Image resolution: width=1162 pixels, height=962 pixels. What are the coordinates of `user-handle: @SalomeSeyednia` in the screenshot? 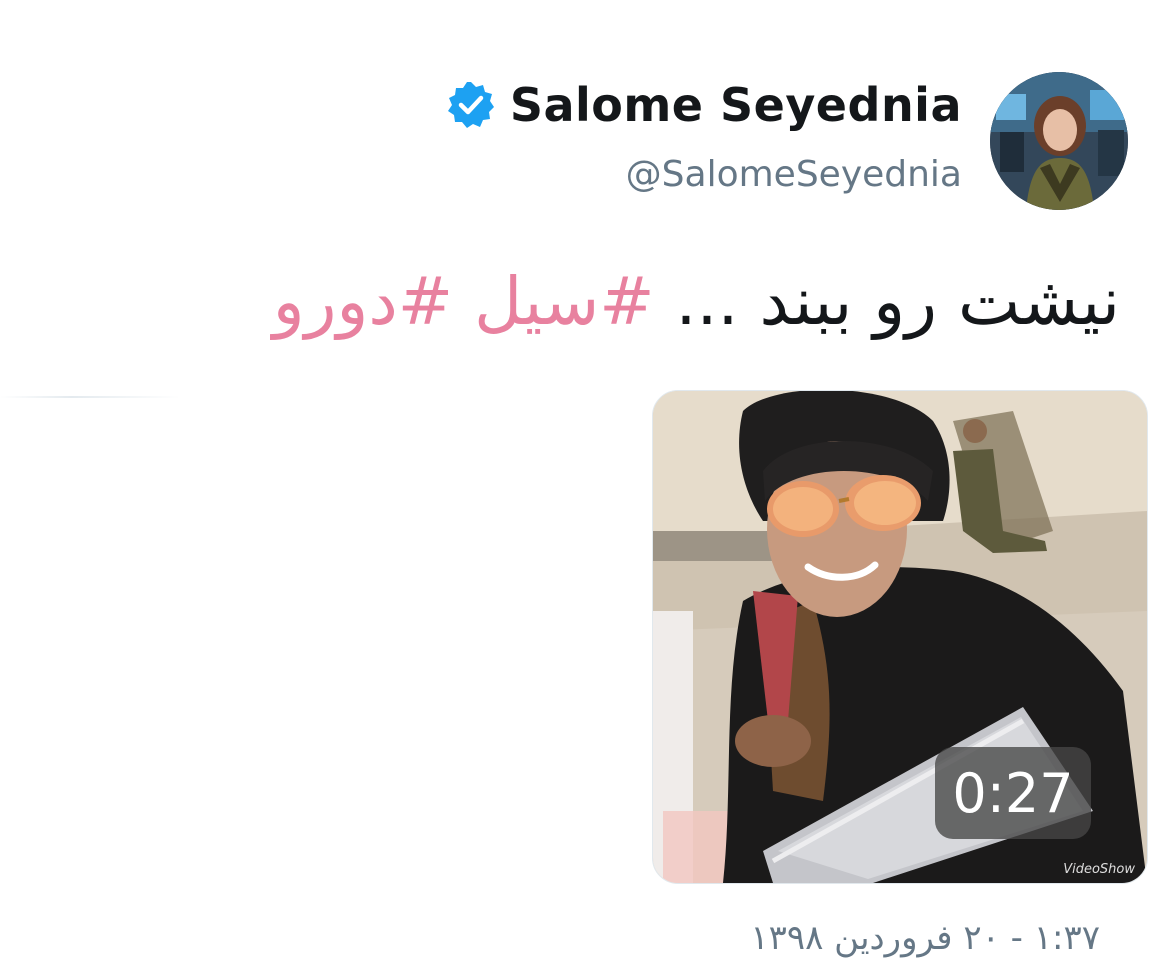 It's located at (794, 174).